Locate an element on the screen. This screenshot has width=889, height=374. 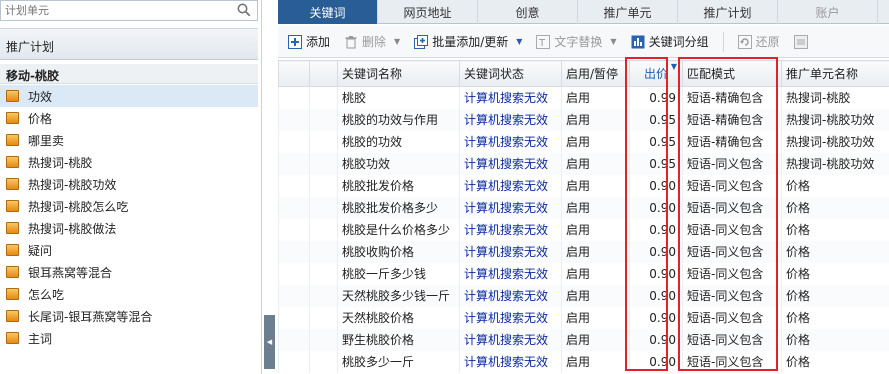
bulk-add-button: 批量添加/更新 ▼ is located at coordinates (468, 41).